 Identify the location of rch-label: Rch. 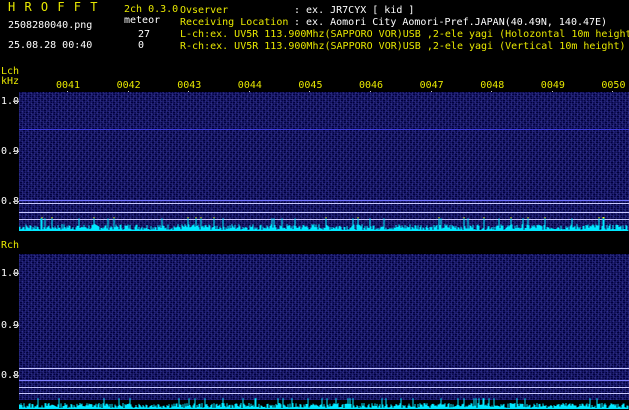
(10, 245).